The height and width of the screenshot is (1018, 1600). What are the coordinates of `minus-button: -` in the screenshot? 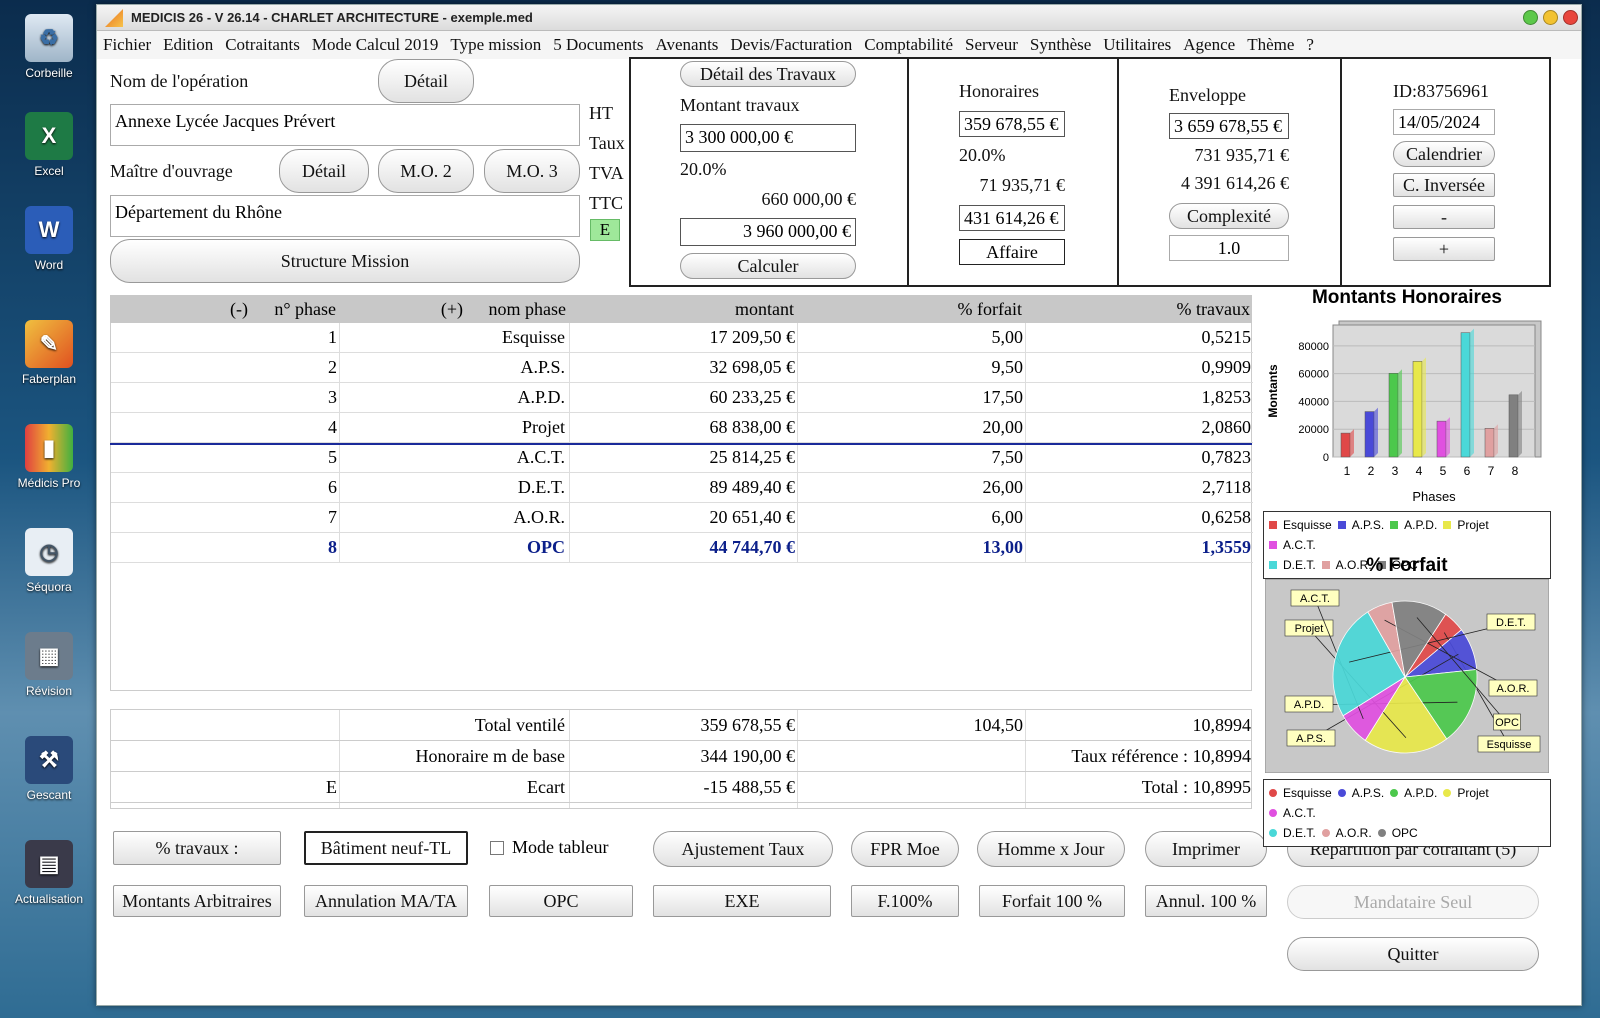 It's located at (1444, 217).